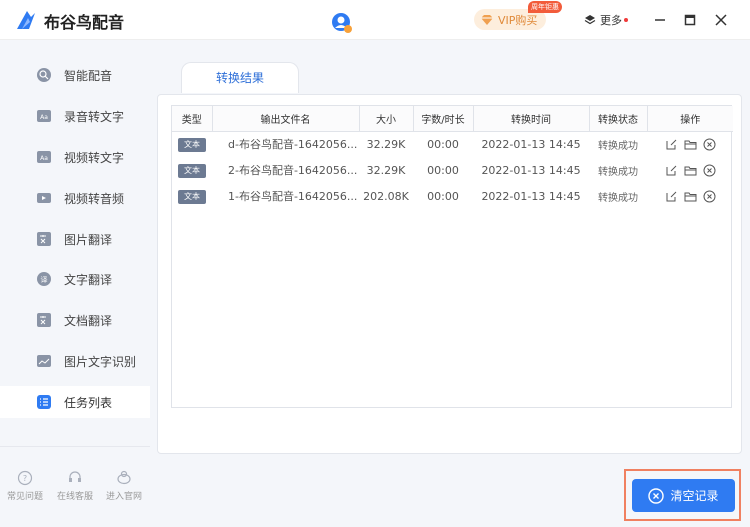 The height and width of the screenshot is (527, 750). What do you see at coordinates (94, 157) in the screenshot?
I see `sidebar-item-label: 视频转文字` at bounding box center [94, 157].